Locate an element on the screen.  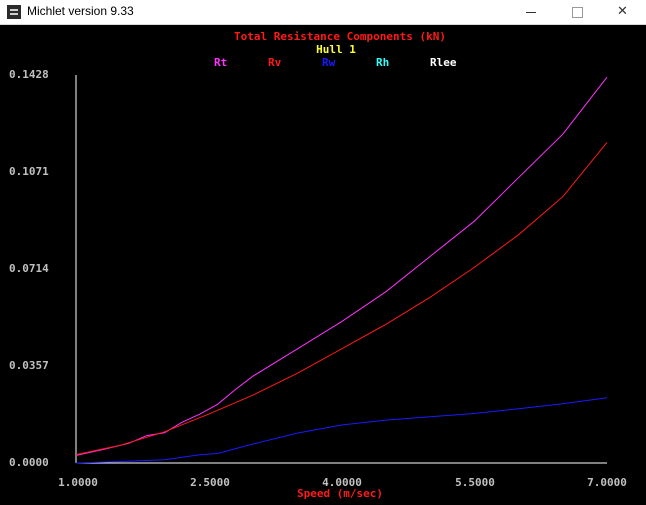
minimize-icon is located at coordinates (531, 12).